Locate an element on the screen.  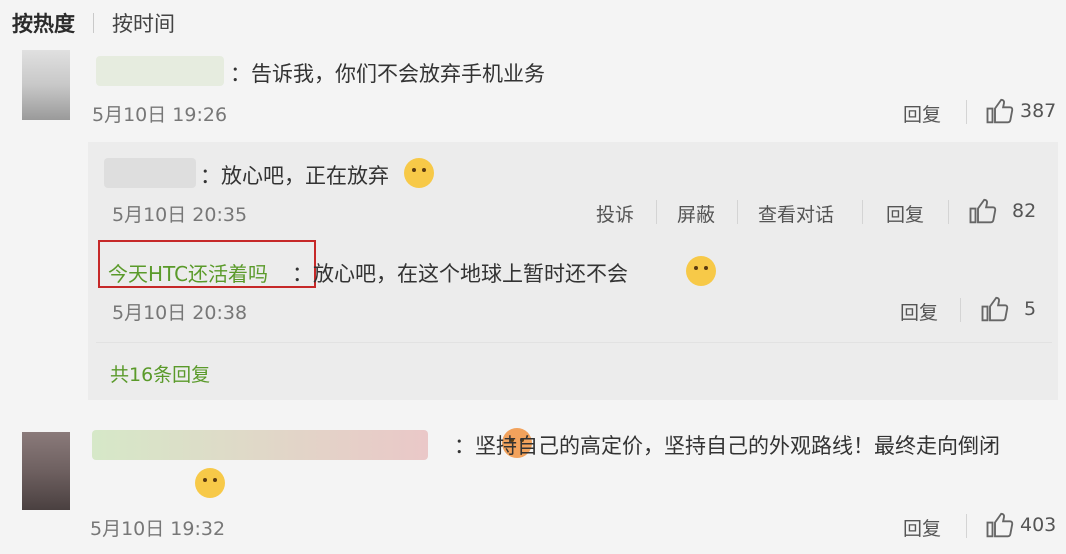
sort-tabs: 按热度 按时间 is located at coordinates (93, 23).